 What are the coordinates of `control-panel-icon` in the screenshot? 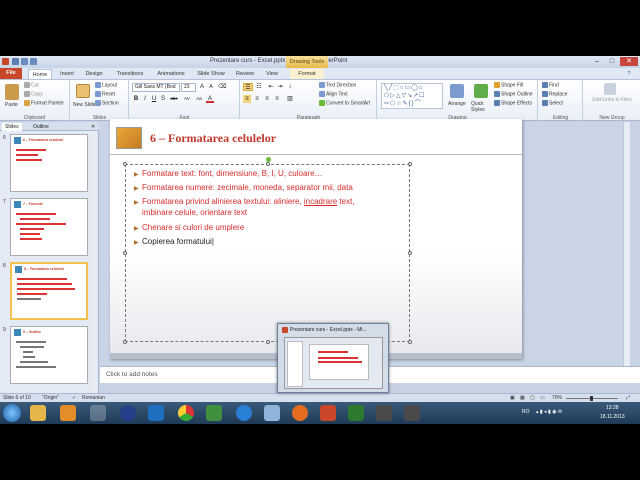 It's located at (98, 413).